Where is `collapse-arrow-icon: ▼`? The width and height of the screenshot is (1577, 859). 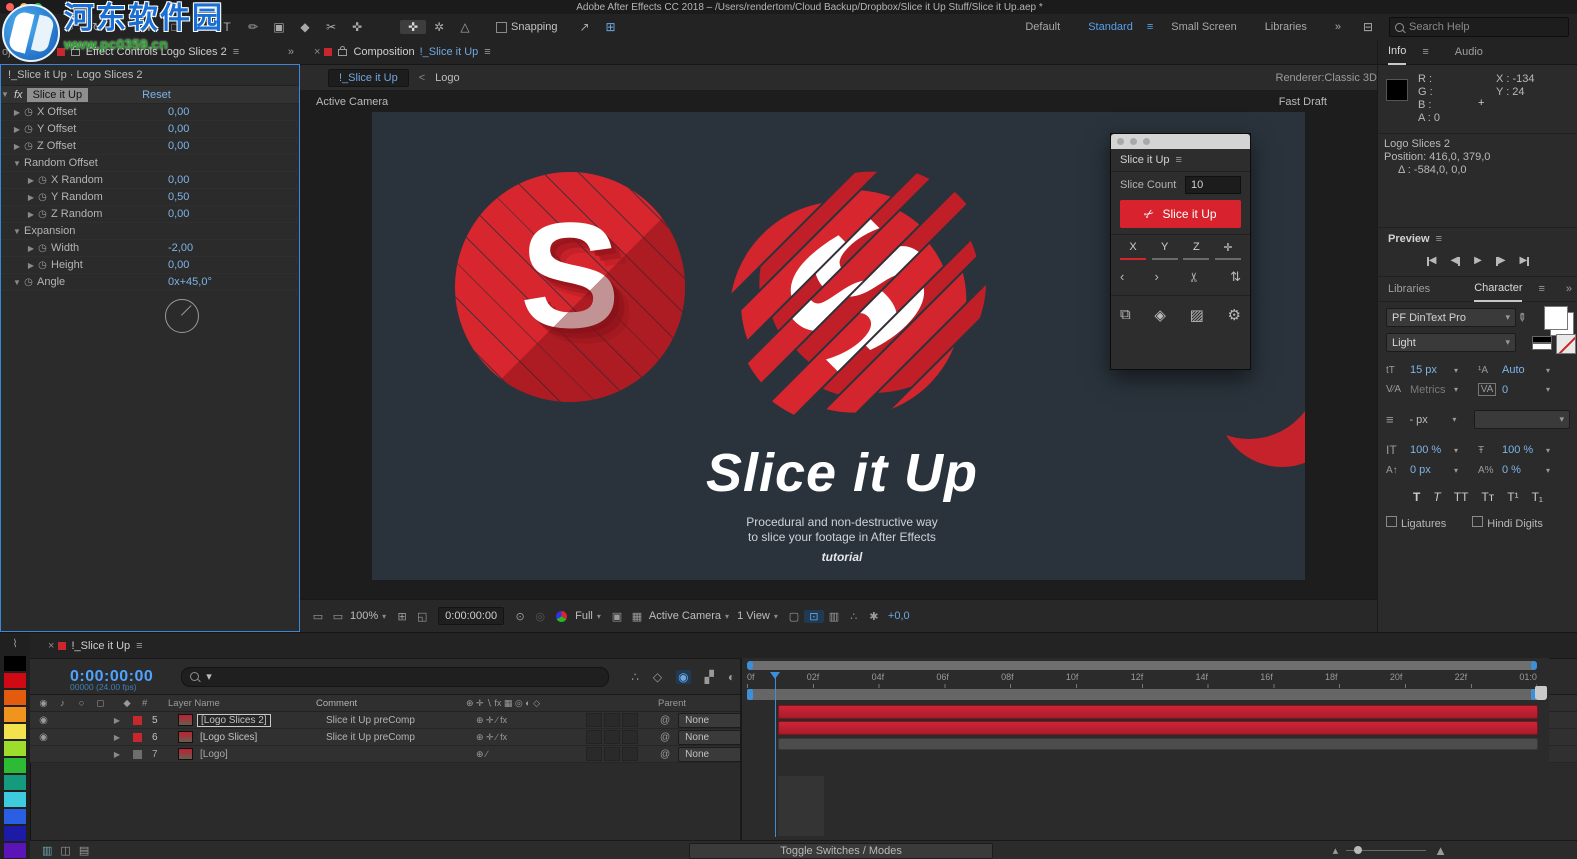
collapse-arrow-icon: ▼ is located at coordinates (5, 94).